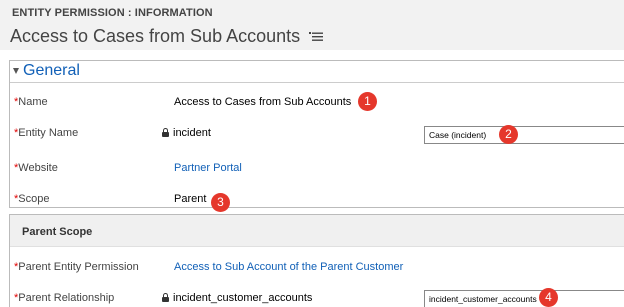  What do you see at coordinates (262, 102) in the screenshot?
I see `field-value-name: Access to Cases from Sub Accounts` at bounding box center [262, 102].